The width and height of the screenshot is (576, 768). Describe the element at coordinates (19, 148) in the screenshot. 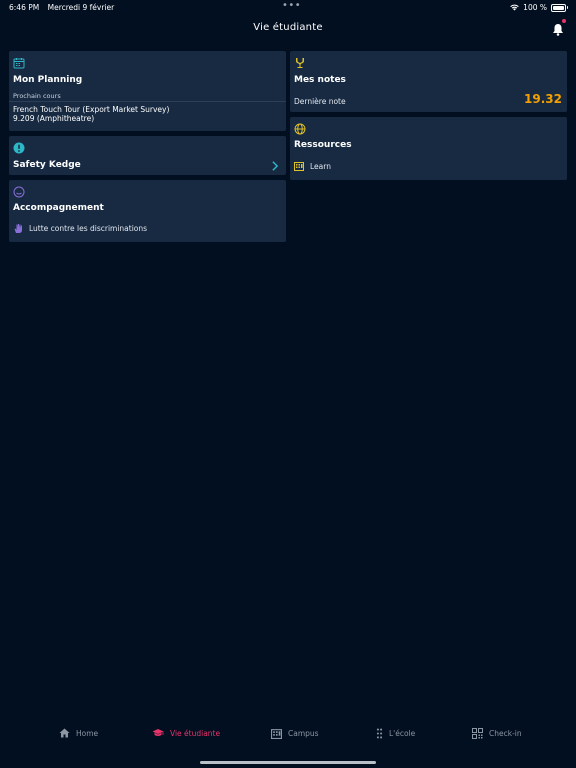

I see `alert-icon` at that location.